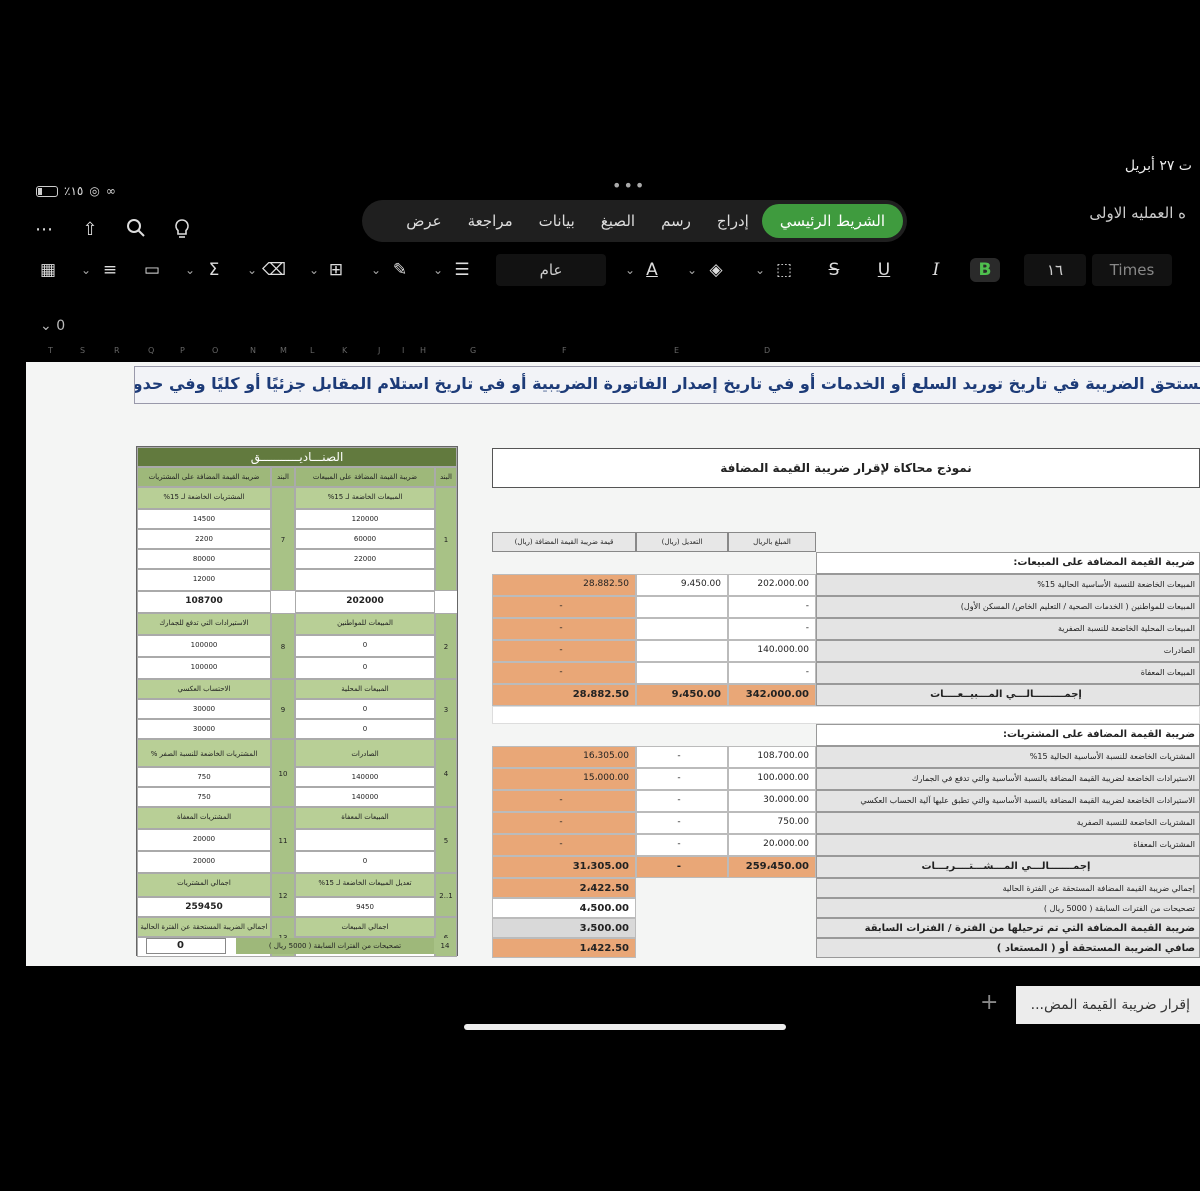 The height and width of the screenshot is (1191, 1200). What do you see at coordinates (1008, 629) in the screenshot?
I see `sales-desc: المبيعات المحلية الخاضعة للنسبة الصفرية` at bounding box center [1008, 629].